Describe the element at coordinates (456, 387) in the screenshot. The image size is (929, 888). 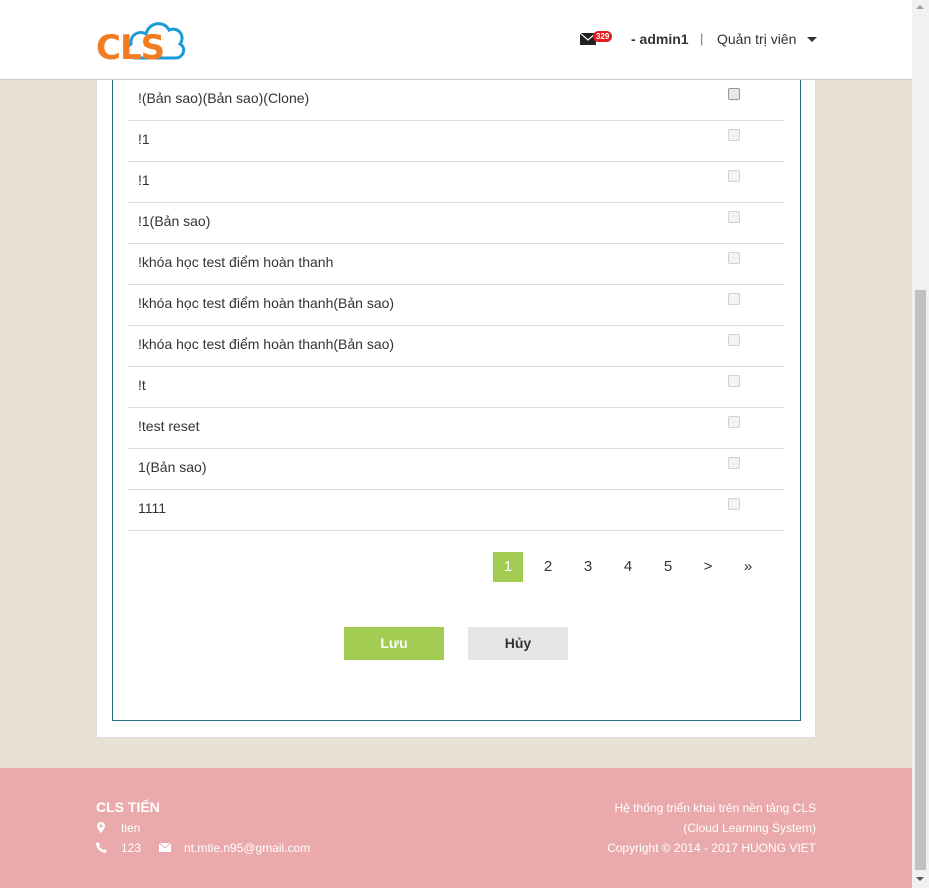
I see `list-item: !t` at that location.